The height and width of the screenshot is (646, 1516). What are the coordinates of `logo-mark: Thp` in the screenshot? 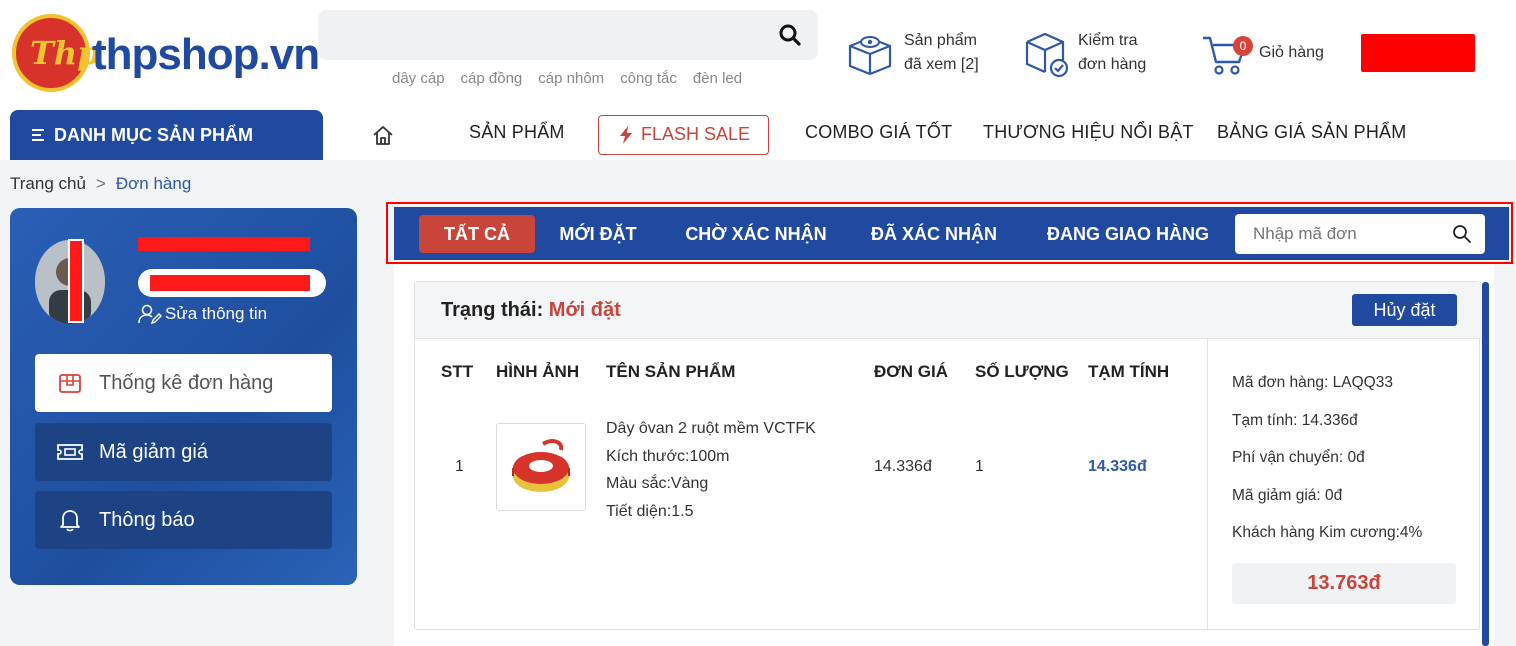 It's located at (55, 53).